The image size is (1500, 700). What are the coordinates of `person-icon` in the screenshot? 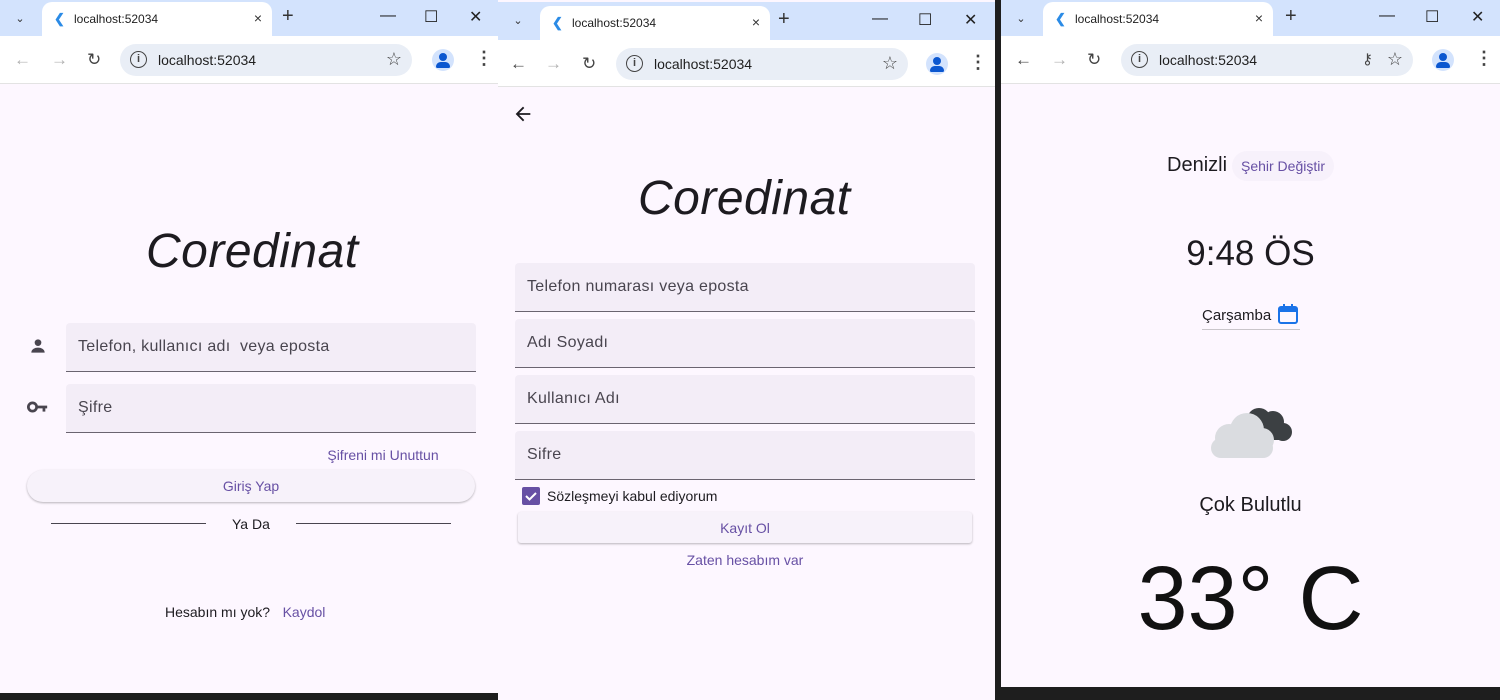 It's located at (38, 349).